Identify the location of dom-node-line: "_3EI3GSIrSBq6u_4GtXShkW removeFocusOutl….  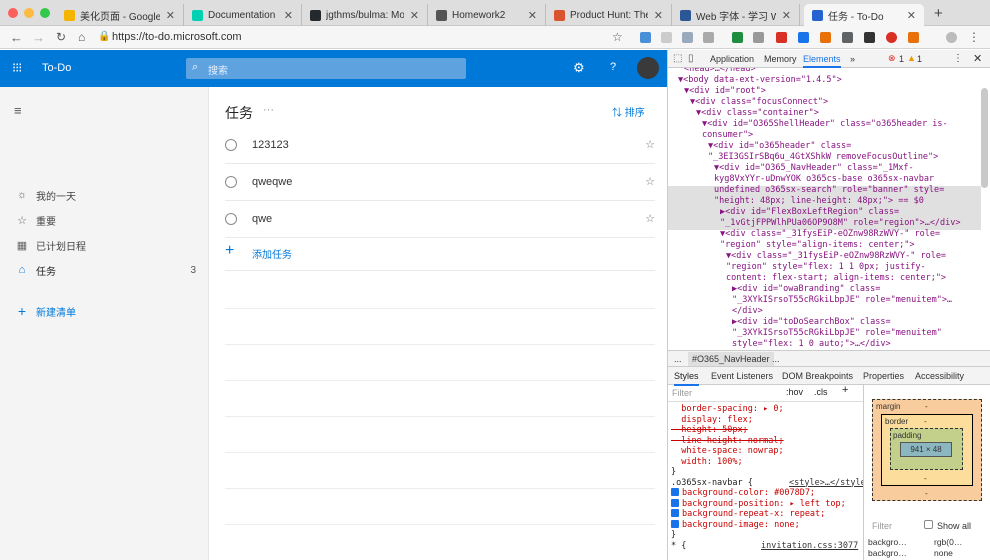
(823, 157).